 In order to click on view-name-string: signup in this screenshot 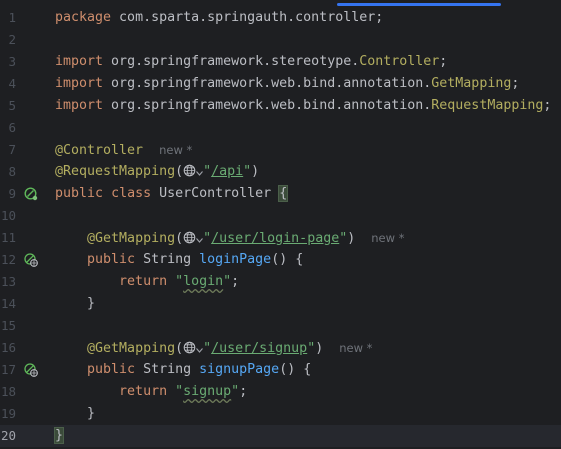, I will do `click(207, 391)`.